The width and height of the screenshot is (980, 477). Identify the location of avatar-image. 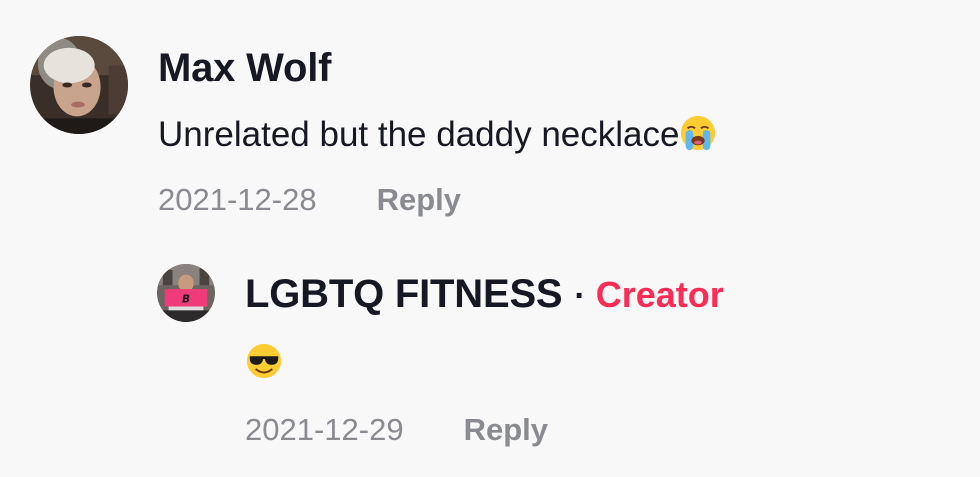
(79, 85).